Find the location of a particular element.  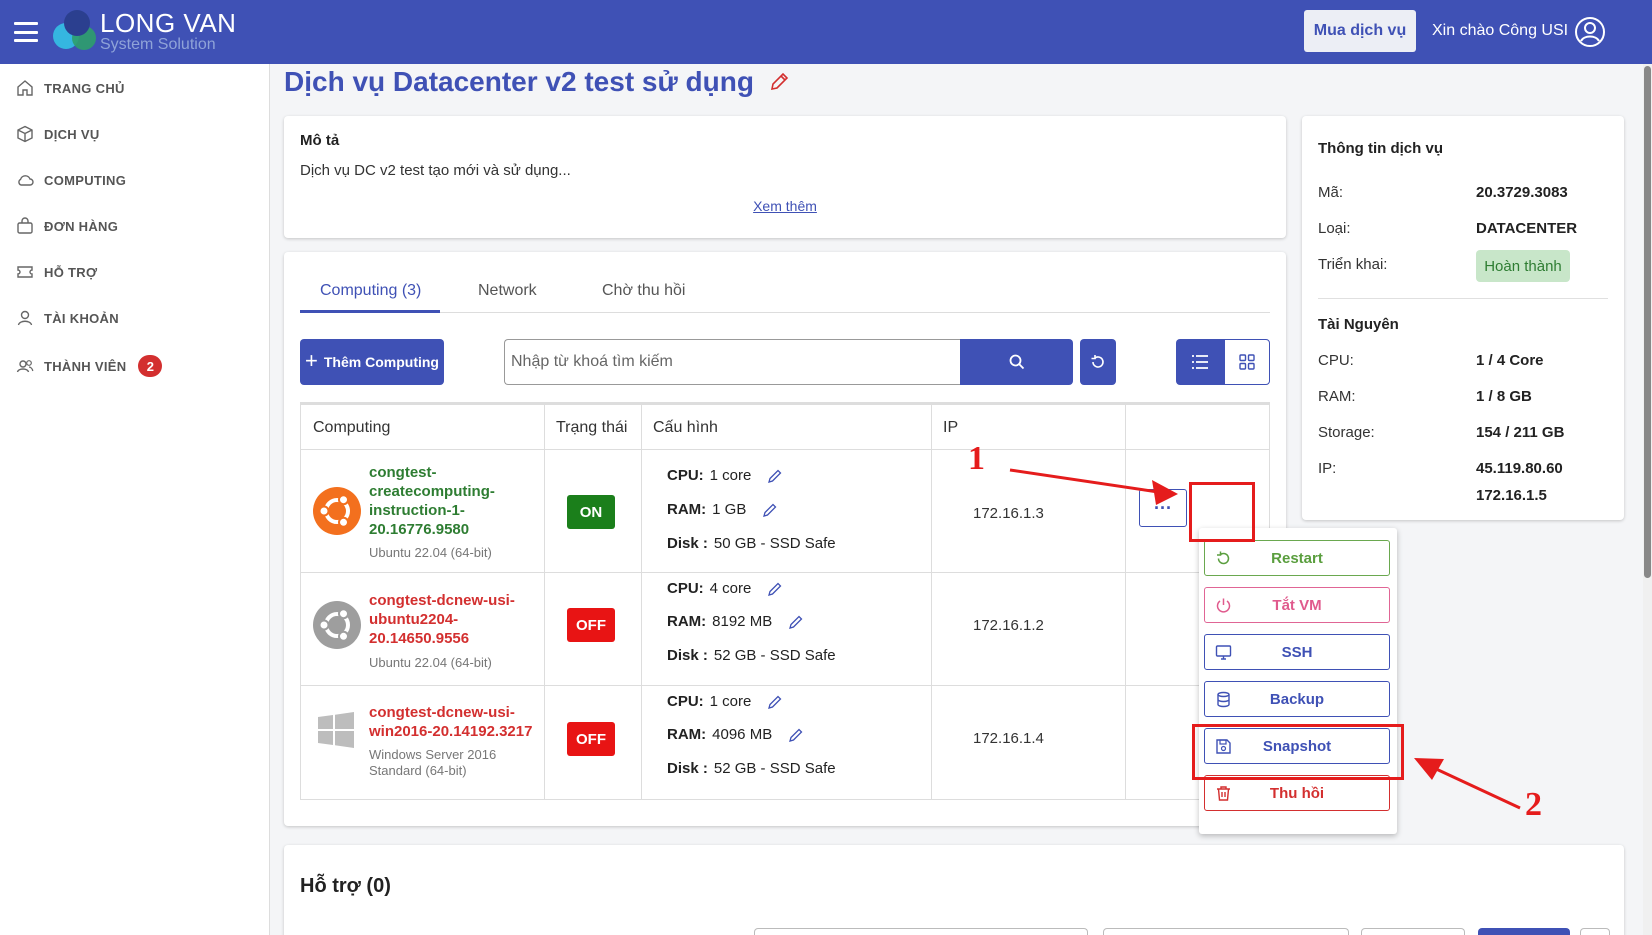

column-header-config: Cấu hình is located at coordinates (685, 427).